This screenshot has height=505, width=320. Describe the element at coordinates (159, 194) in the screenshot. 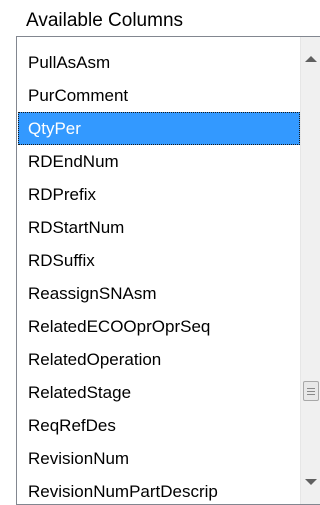

I see `list-item: RDPrefix` at that location.